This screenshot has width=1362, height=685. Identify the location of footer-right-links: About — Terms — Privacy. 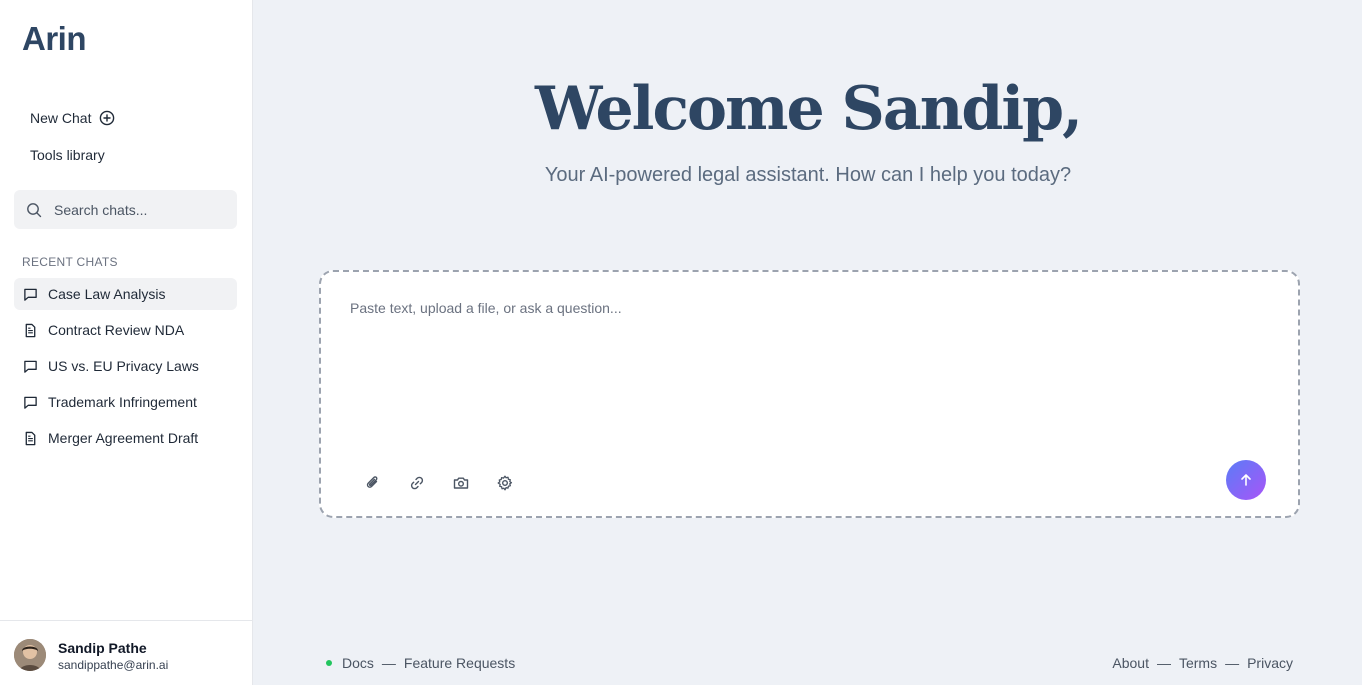
(1202, 663).